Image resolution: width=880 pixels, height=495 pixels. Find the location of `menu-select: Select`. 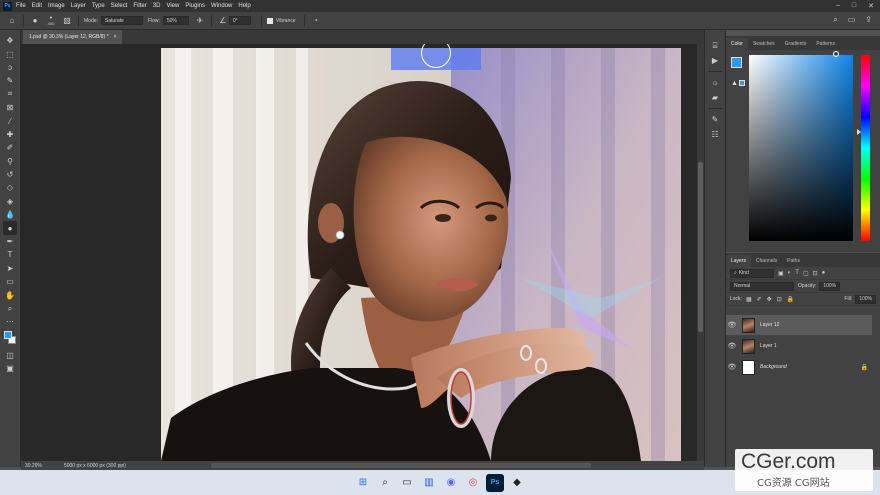

menu-select: Select is located at coordinates (119, 6).